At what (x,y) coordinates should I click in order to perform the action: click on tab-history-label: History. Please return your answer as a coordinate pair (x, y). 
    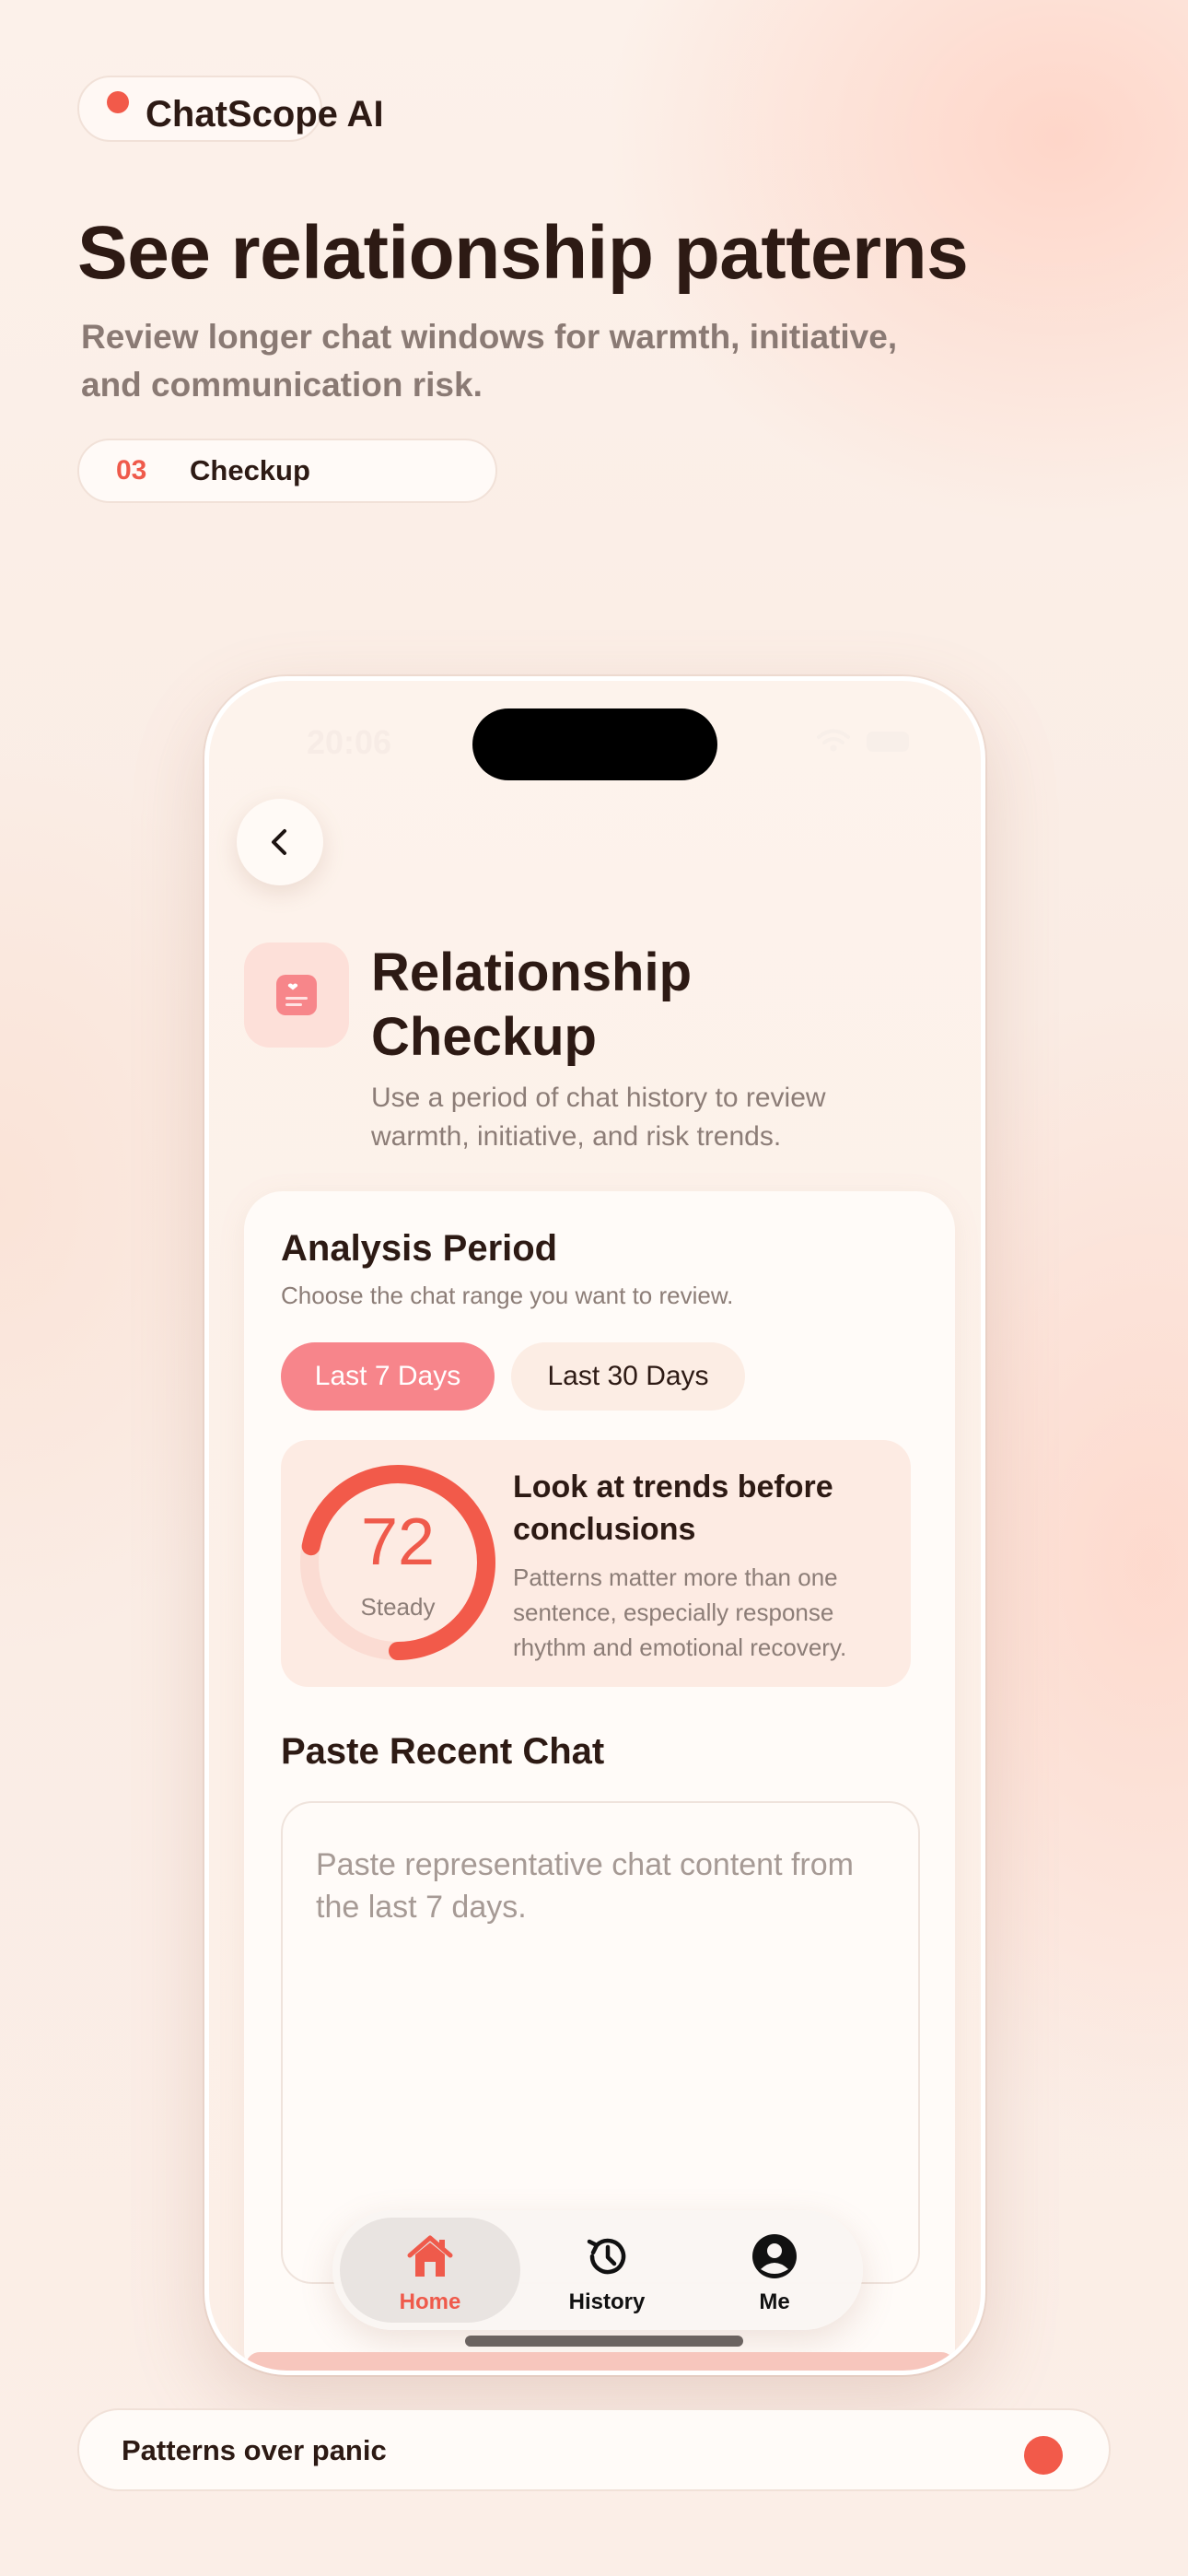
    Looking at the image, I should click on (607, 2301).